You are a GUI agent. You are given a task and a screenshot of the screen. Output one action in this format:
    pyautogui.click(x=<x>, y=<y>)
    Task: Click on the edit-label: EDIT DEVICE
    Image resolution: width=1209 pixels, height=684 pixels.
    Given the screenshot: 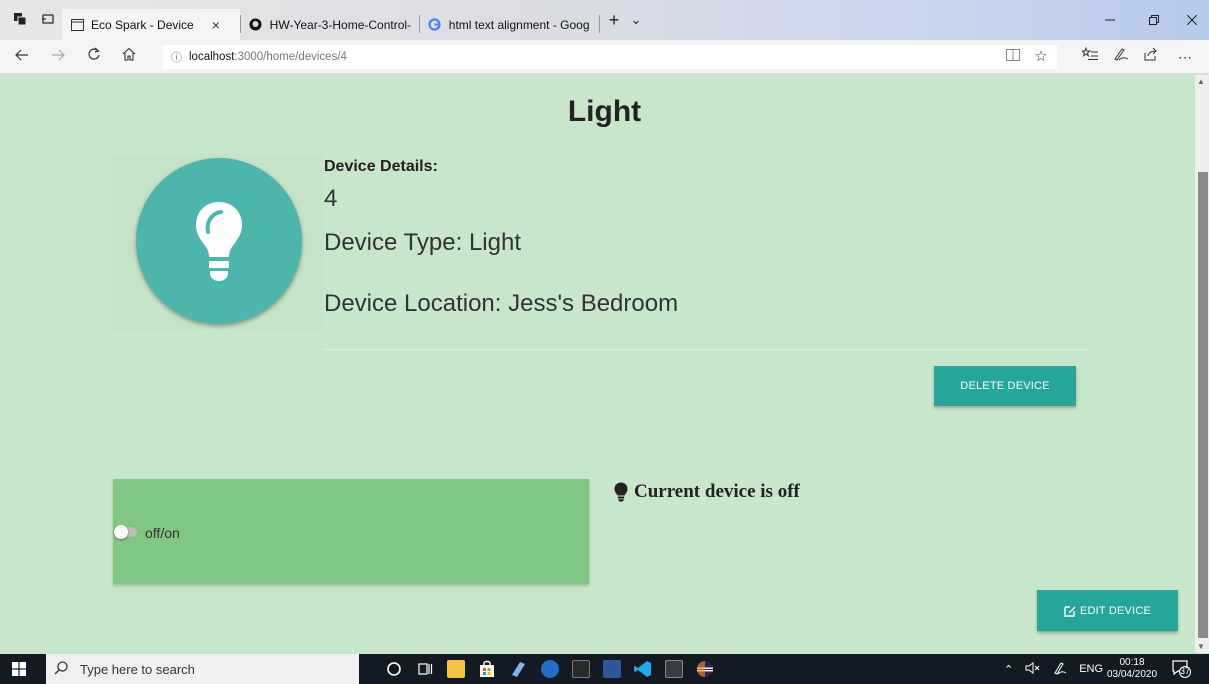 What is the action you would take?
    pyautogui.click(x=1115, y=610)
    